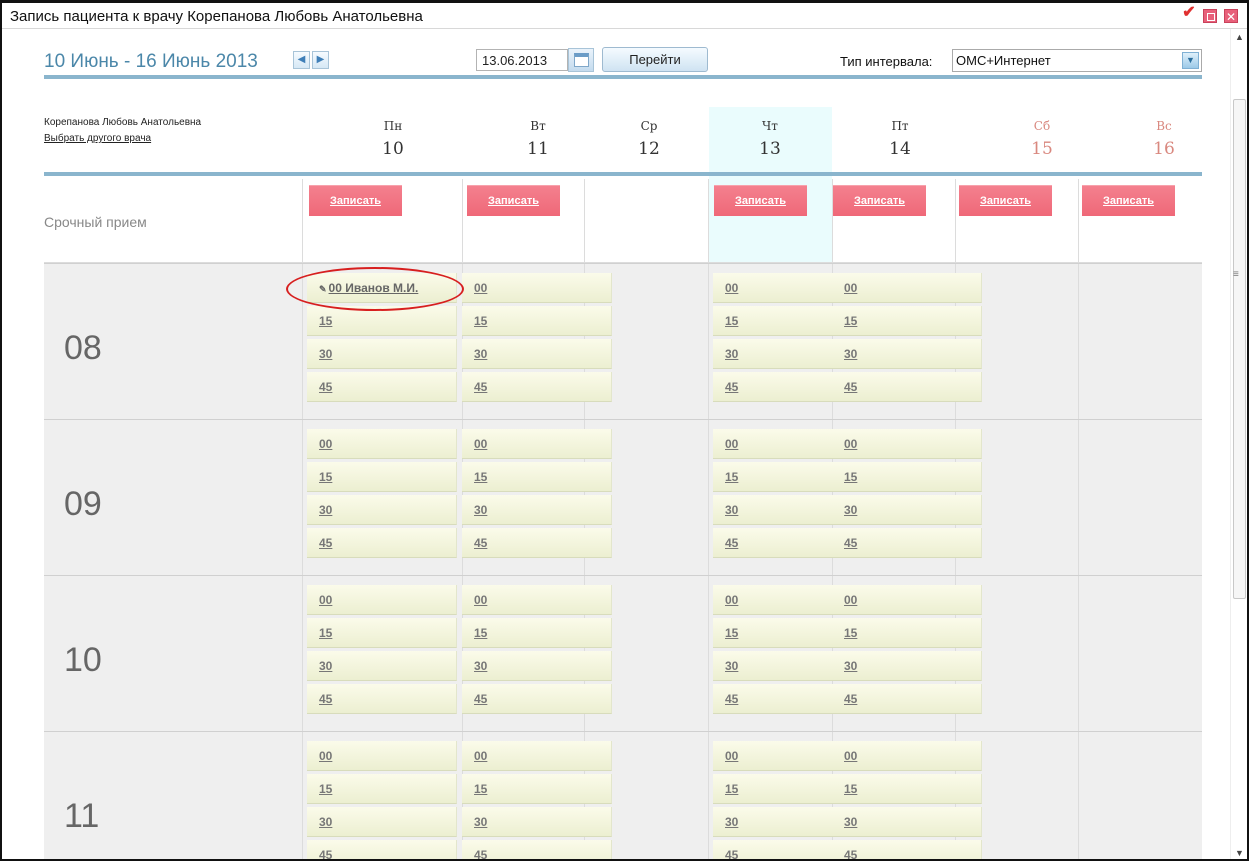  I want to click on interval-type-select: ОМС+Интернет ▼, so click(1077, 60).